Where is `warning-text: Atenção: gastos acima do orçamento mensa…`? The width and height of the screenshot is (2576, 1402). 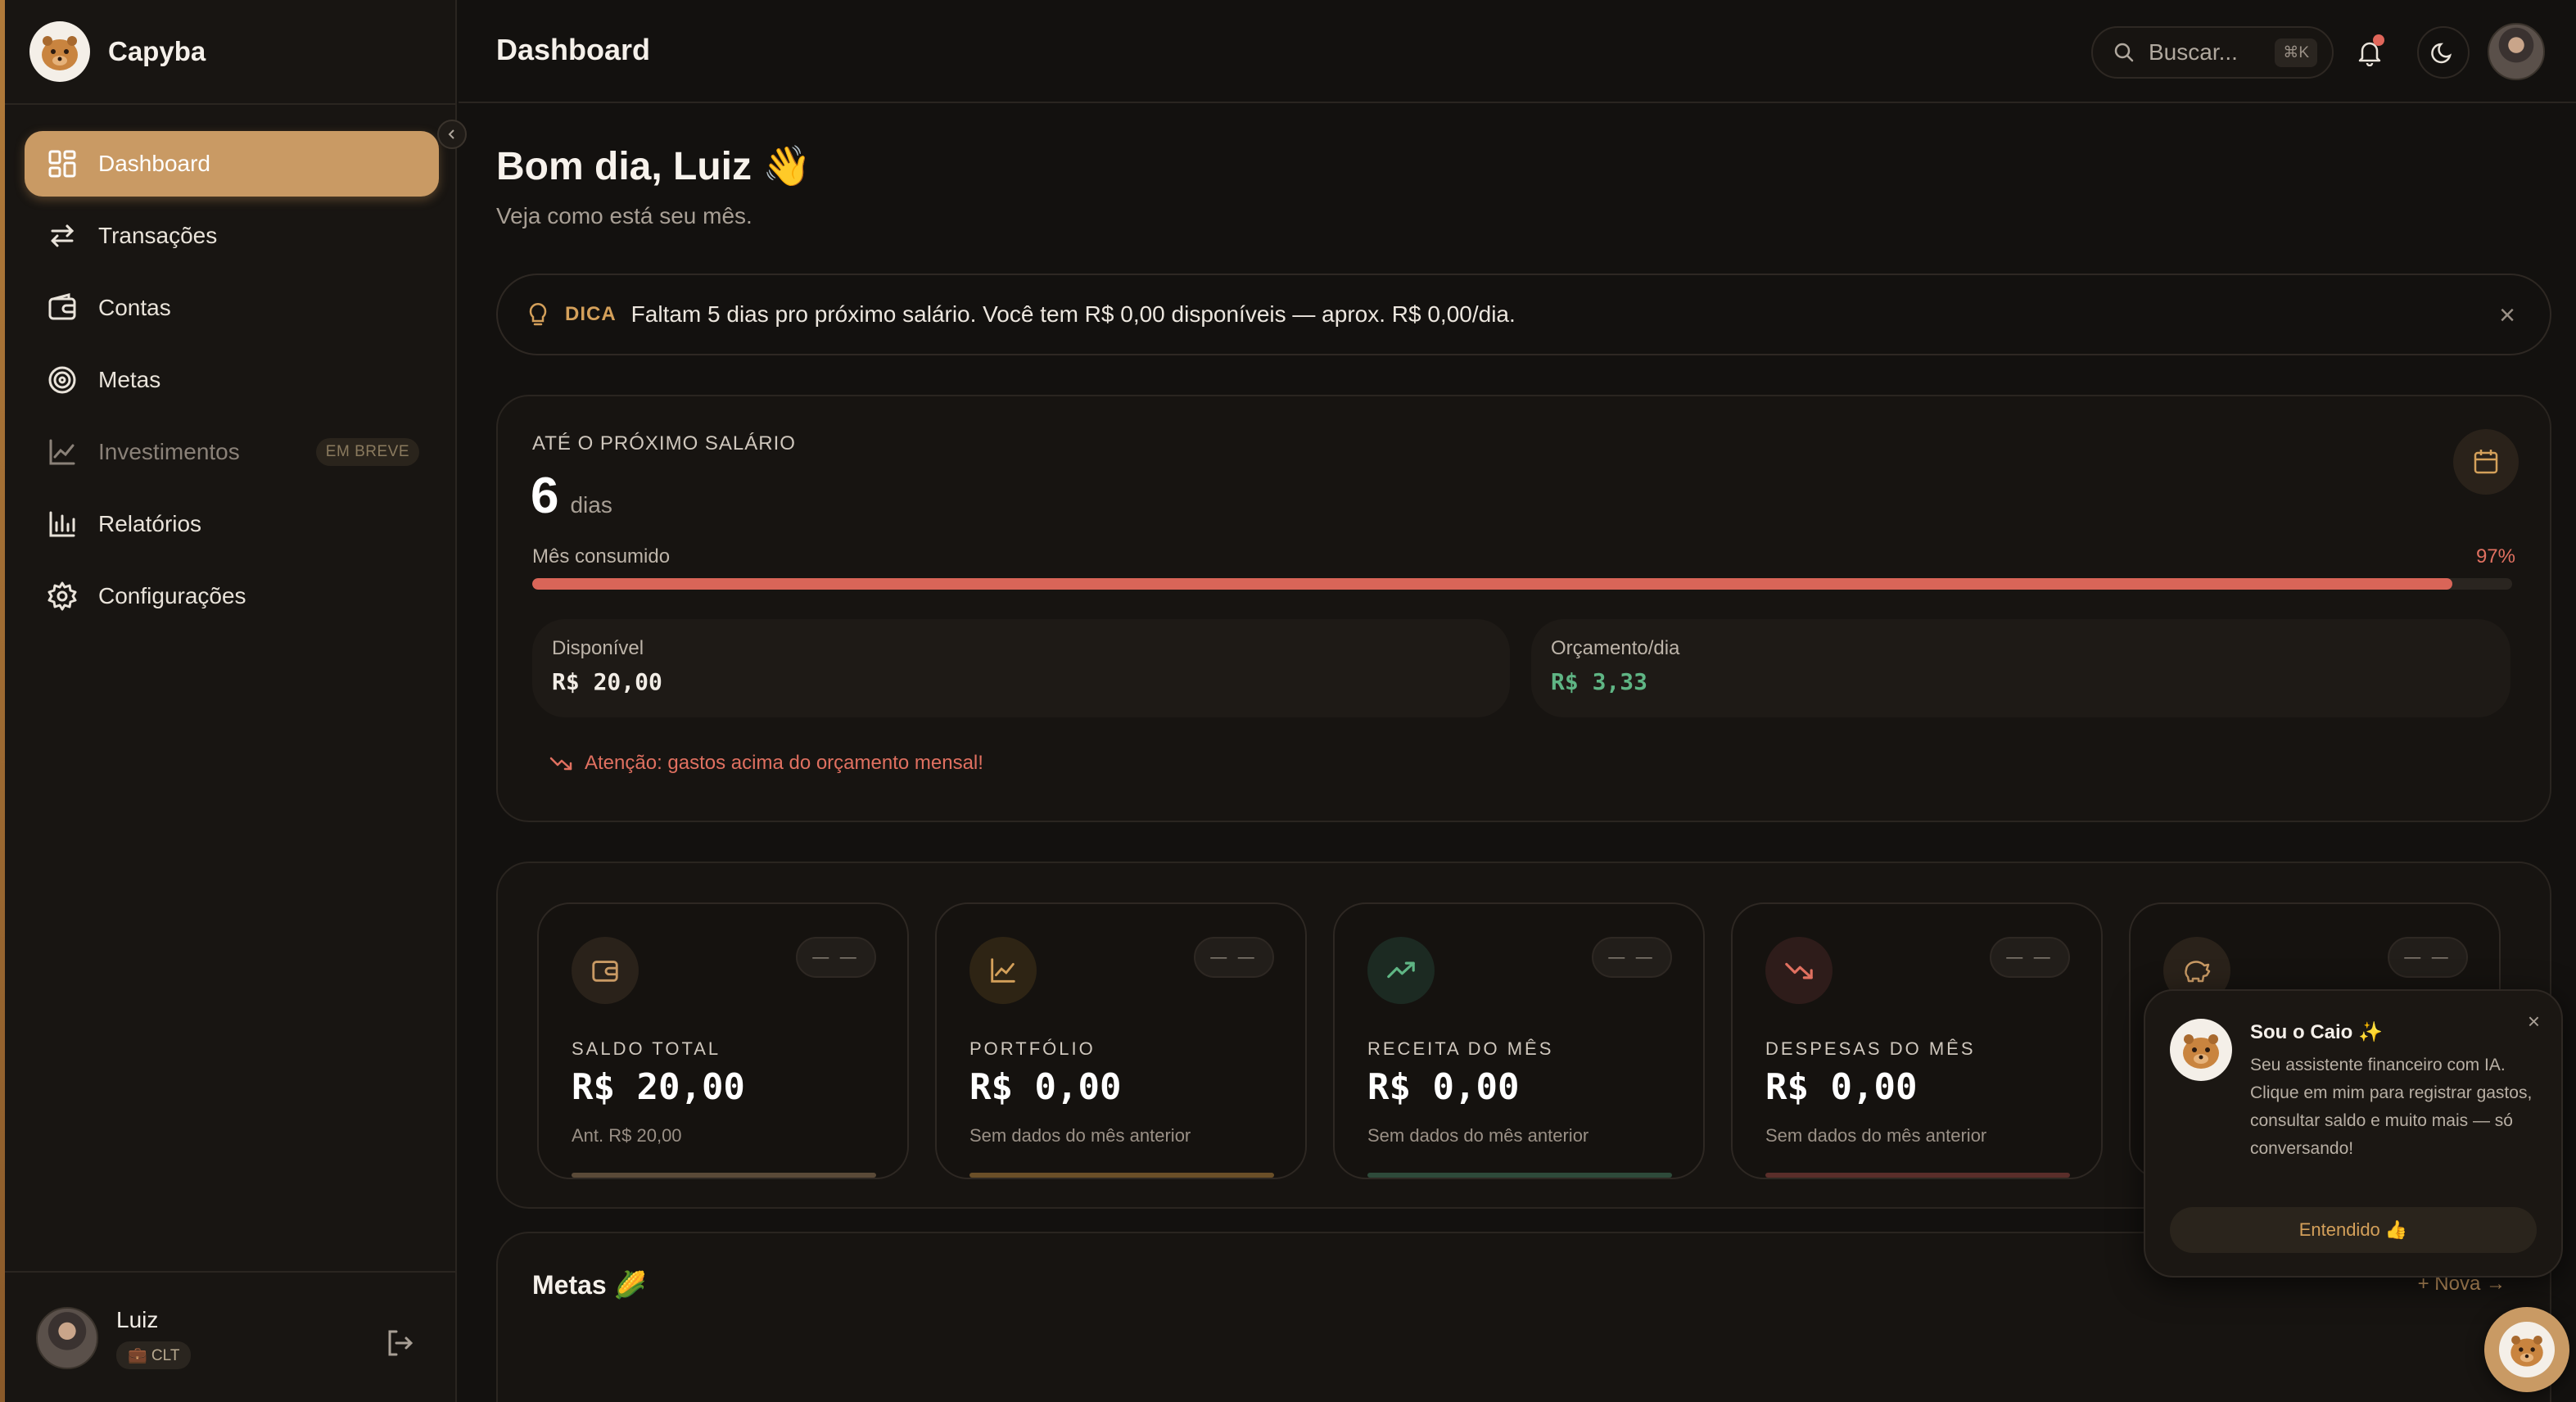 warning-text: Atenção: gastos acima do orçamento mensa… is located at coordinates (784, 763).